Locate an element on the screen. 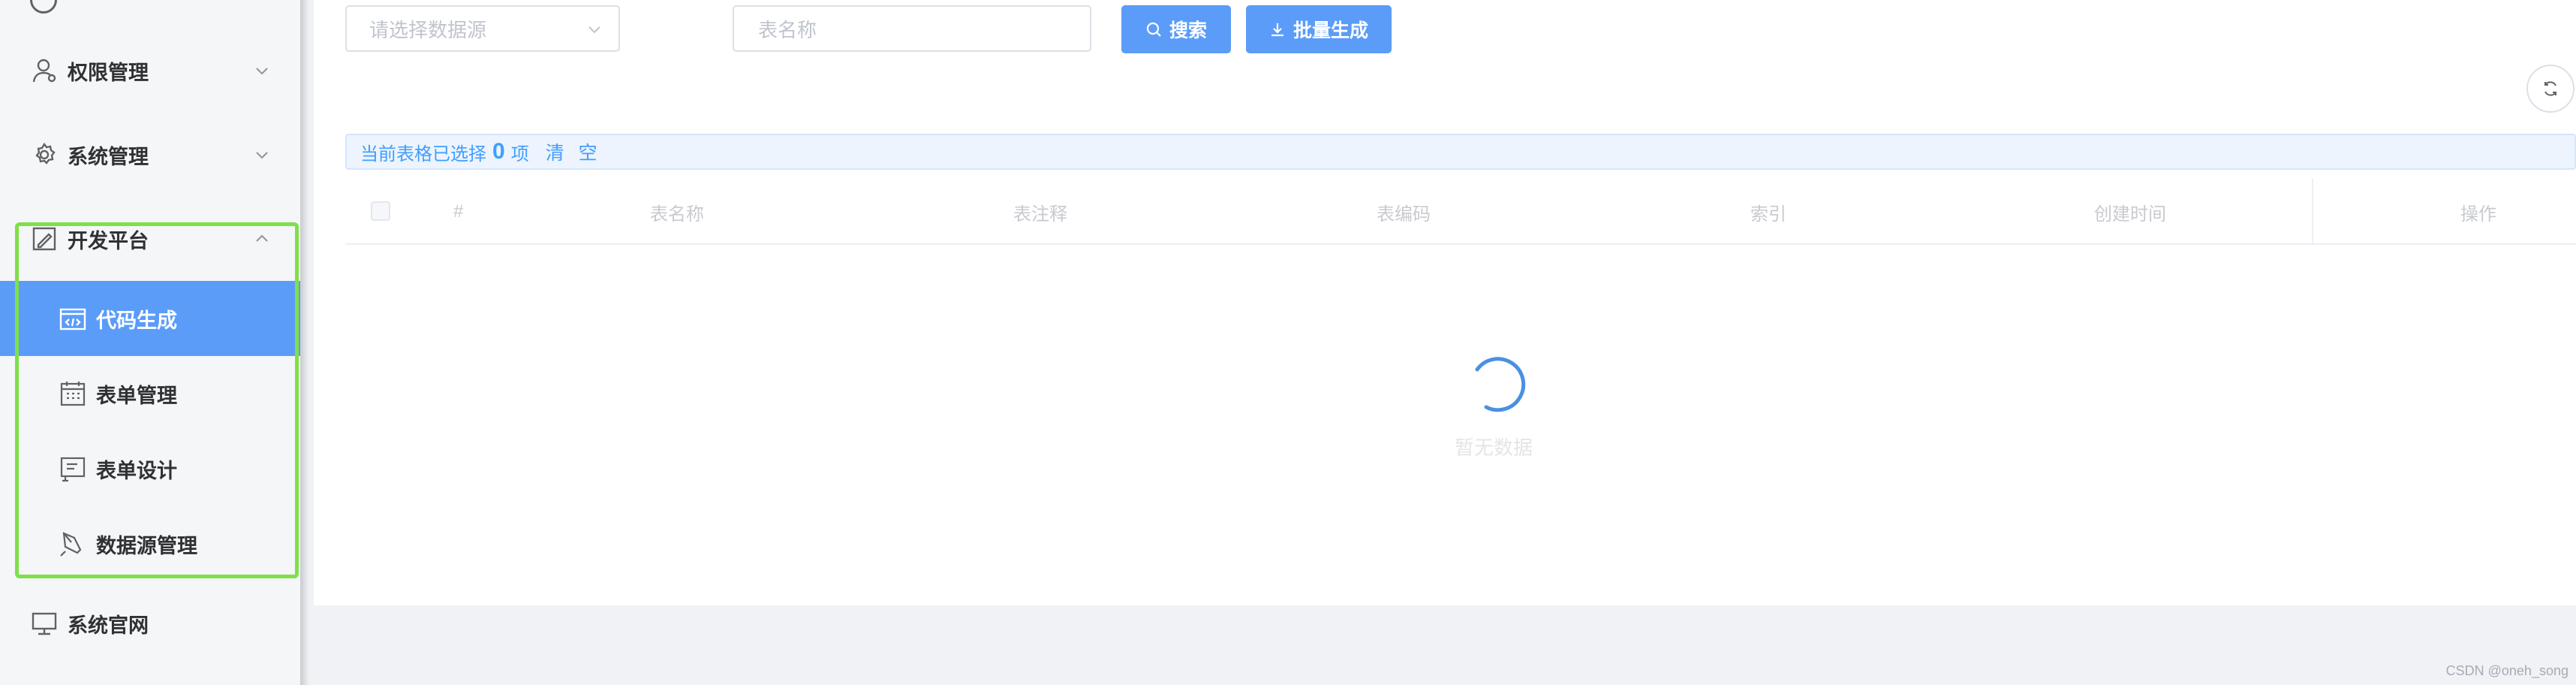 The image size is (2576, 685). selection-info-bar: 当前表格已选择 0 项 清 空 is located at coordinates (1460, 152).